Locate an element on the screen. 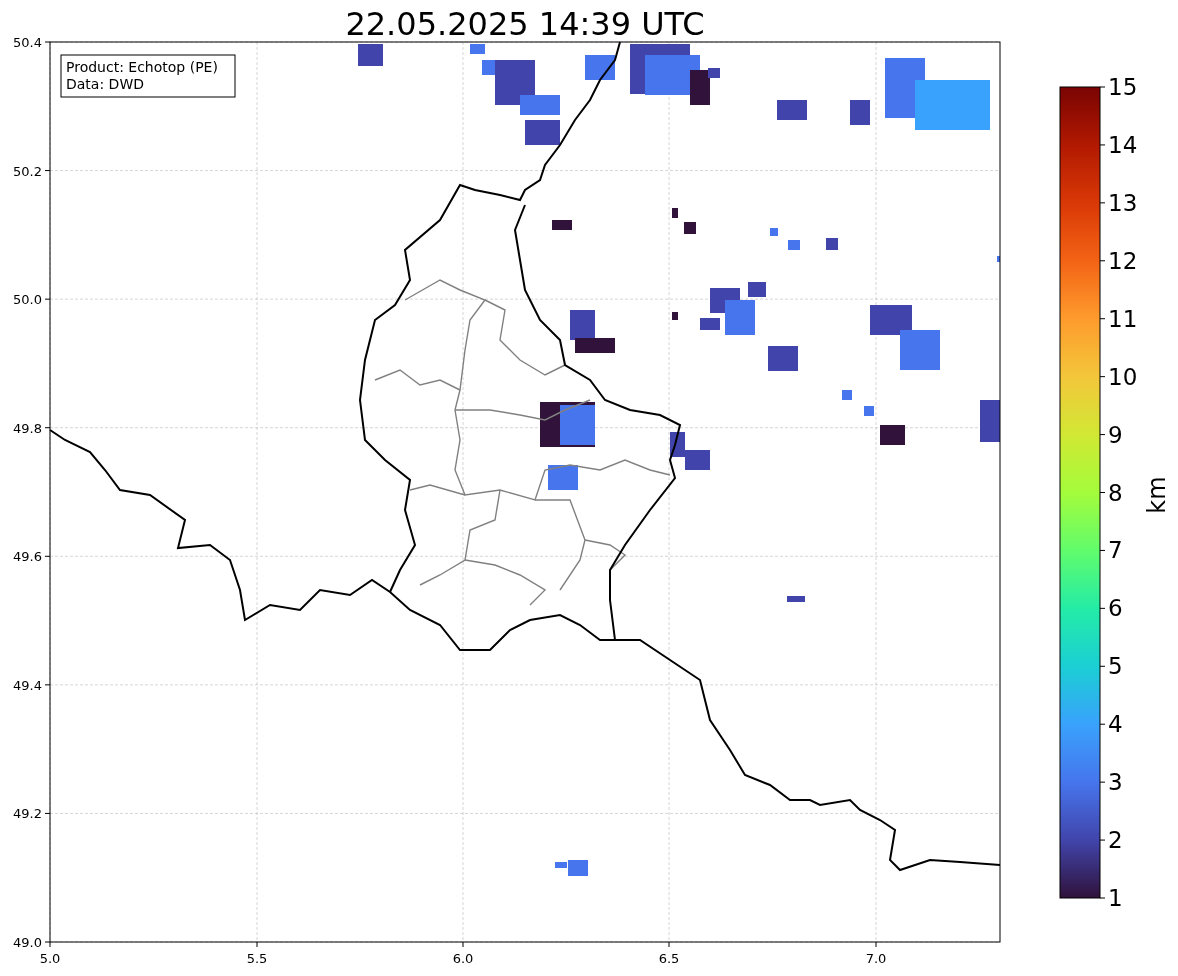  colorbar-tick-label: 2 is located at coordinates (1115, 840).